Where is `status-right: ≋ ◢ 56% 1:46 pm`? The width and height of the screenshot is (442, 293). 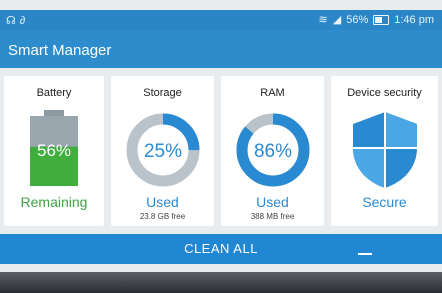
status-right: ≋ ◢ 56% 1:46 pm is located at coordinates (376, 20).